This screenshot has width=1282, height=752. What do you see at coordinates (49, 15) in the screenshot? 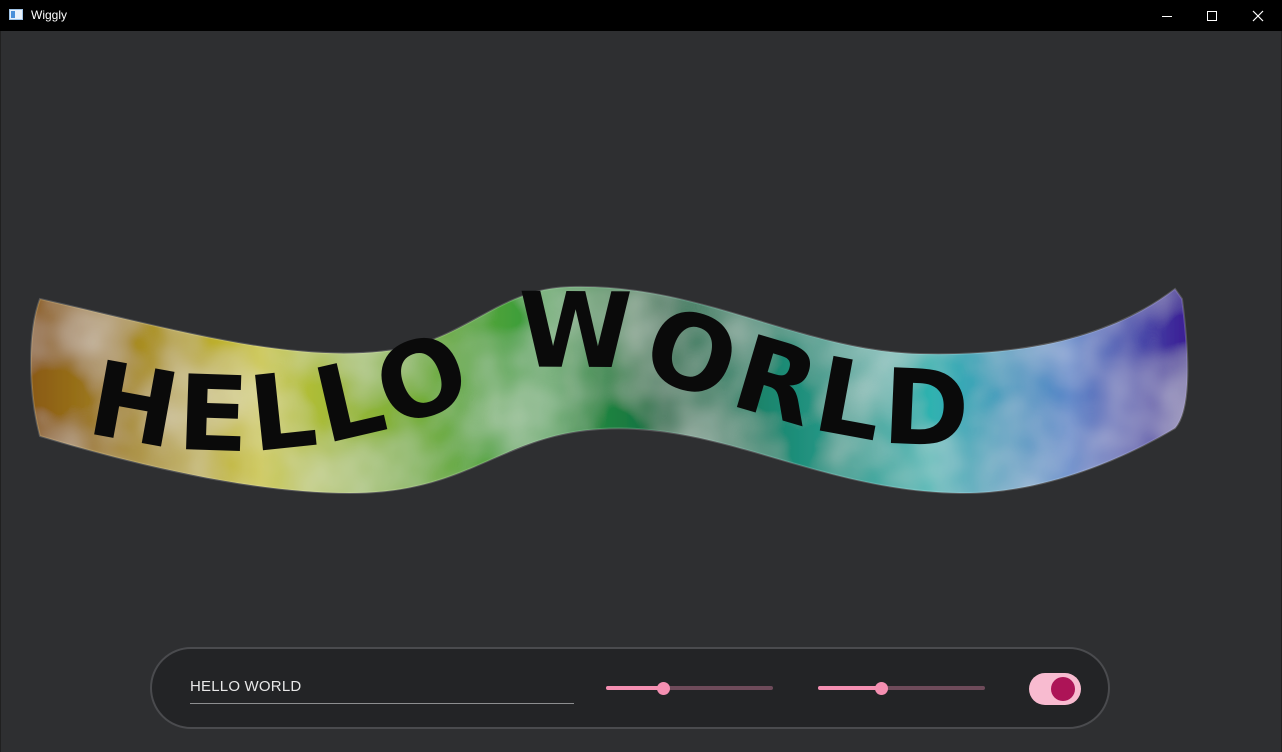
I see `window-title: Wiggly` at bounding box center [49, 15].